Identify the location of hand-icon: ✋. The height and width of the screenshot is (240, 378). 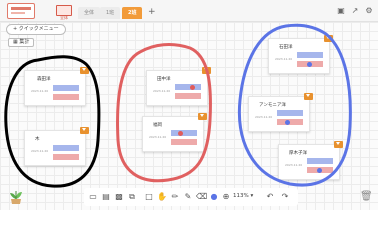
(162, 197).